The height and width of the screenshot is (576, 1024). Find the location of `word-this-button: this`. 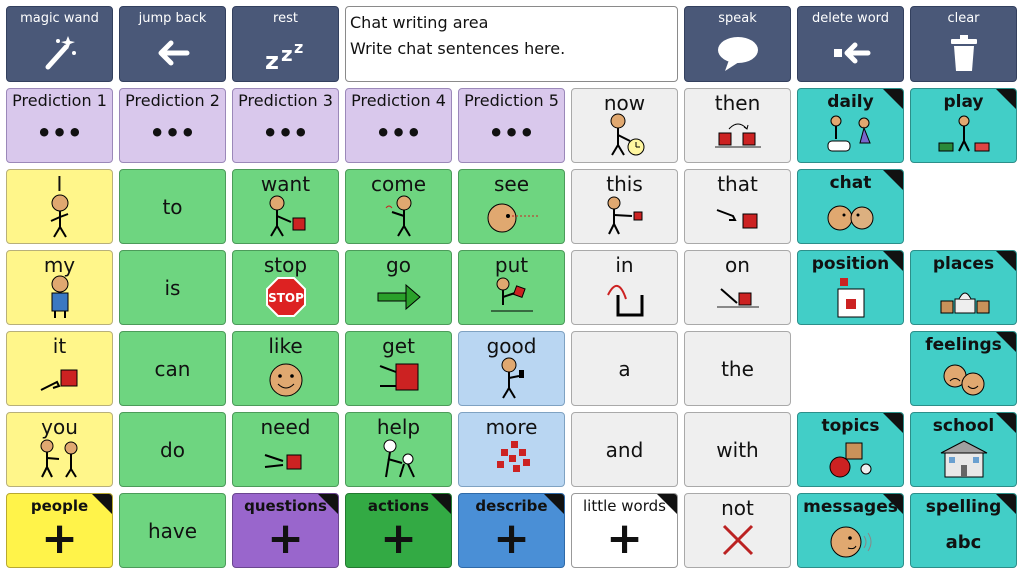

word-this-button: this is located at coordinates (624, 206).